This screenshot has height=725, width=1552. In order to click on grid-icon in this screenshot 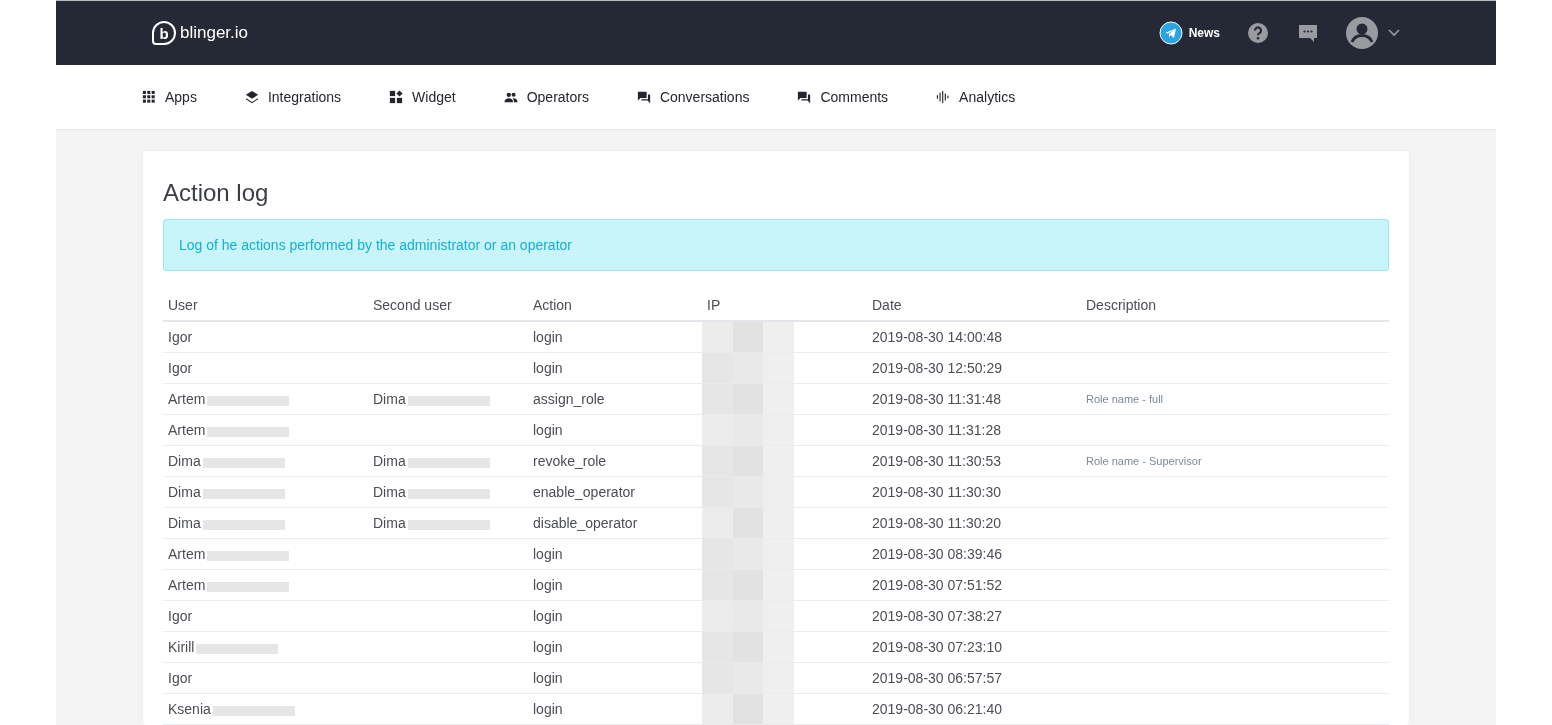, I will do `click(149, 97)`.